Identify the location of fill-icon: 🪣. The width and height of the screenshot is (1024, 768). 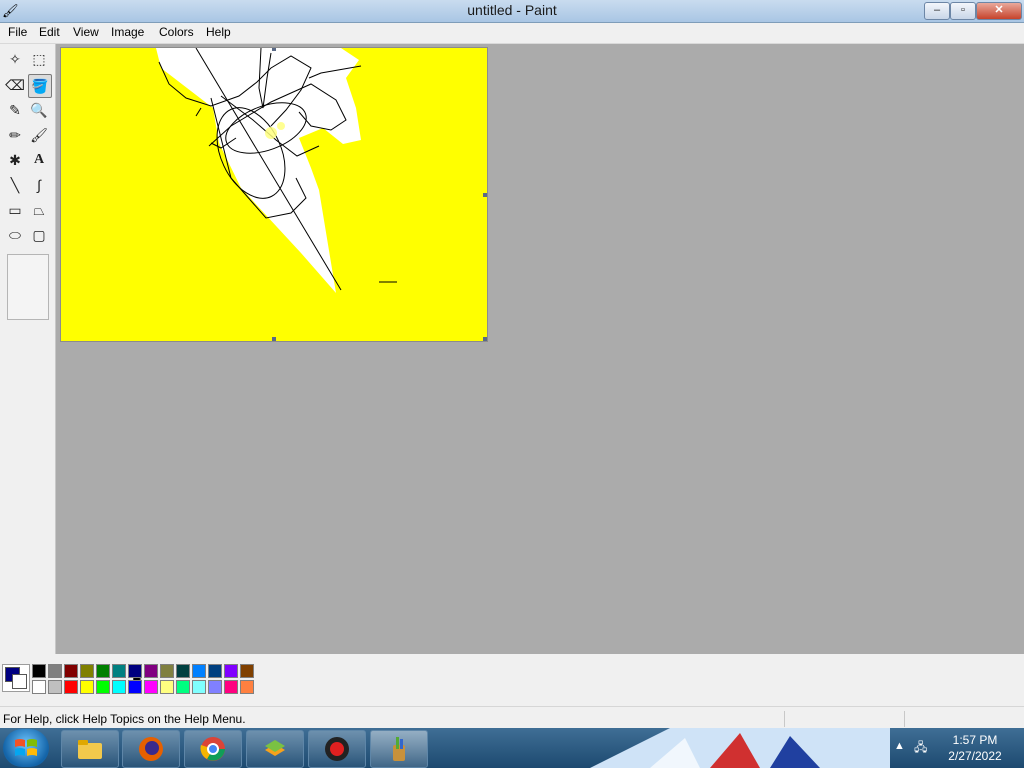
(40, 86).